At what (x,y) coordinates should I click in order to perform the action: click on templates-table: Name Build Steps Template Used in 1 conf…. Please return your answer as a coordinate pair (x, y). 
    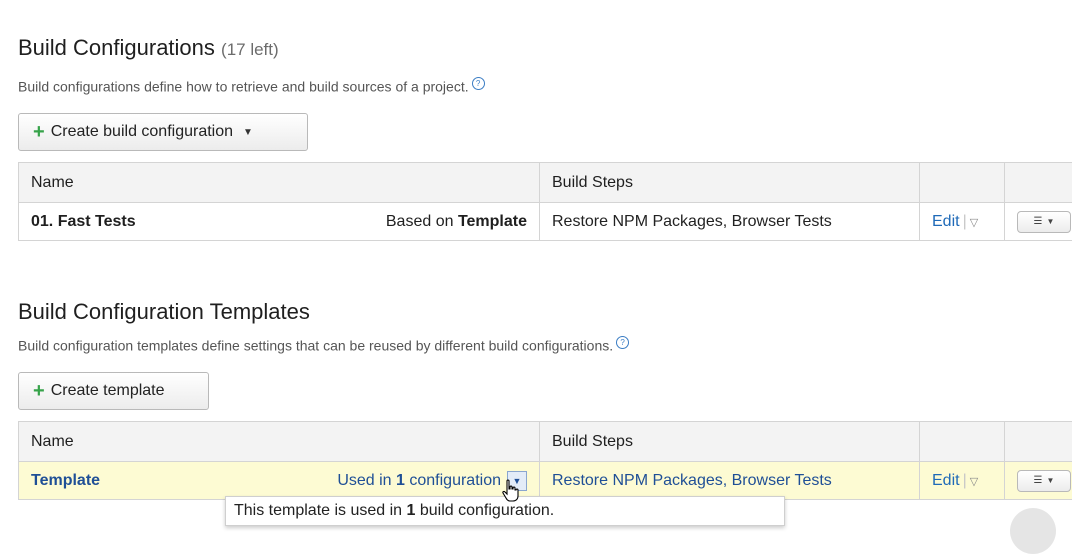
    Looking at the image, I should click on (545, 460).